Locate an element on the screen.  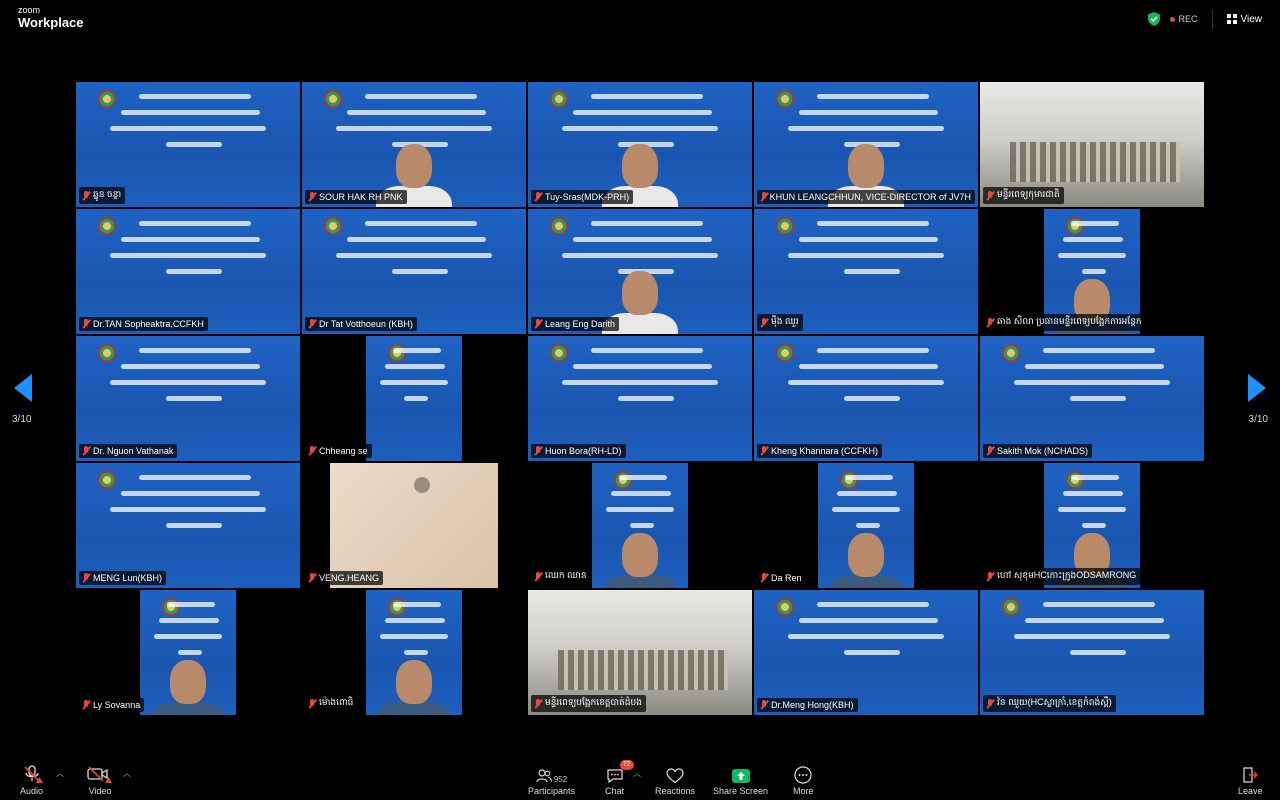
ceiling-light-icon is located at coordinates (422, 485).